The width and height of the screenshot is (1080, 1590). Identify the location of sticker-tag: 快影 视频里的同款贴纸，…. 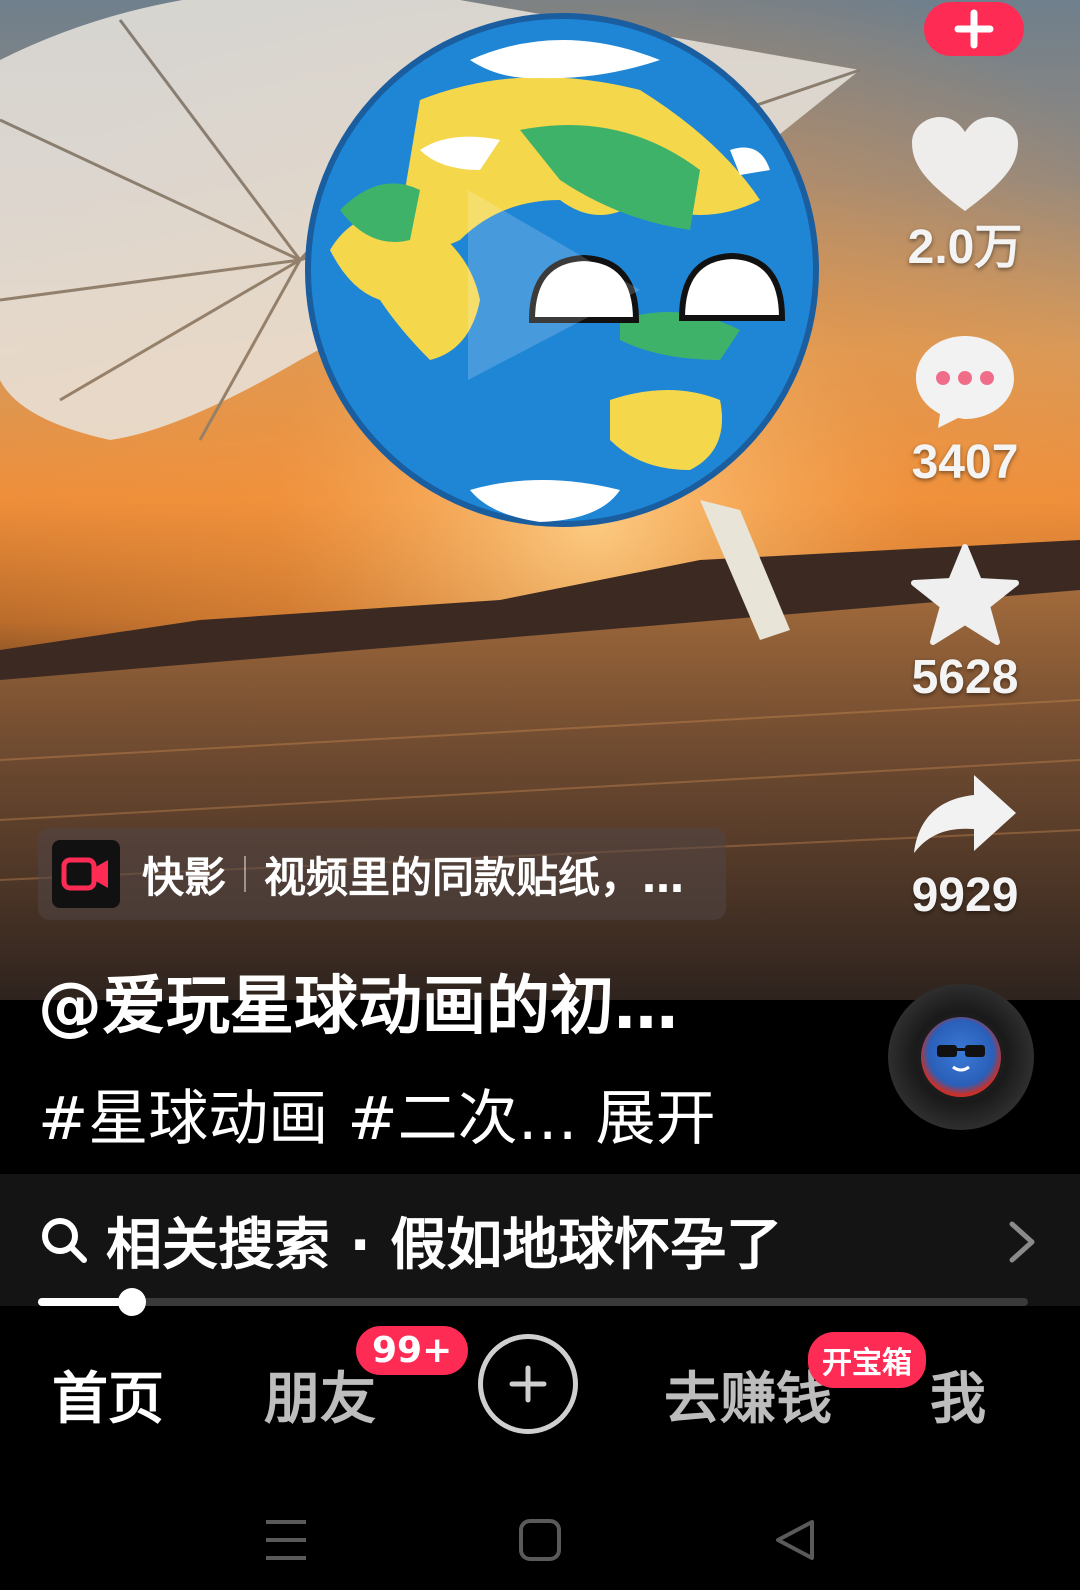
(382, 874).